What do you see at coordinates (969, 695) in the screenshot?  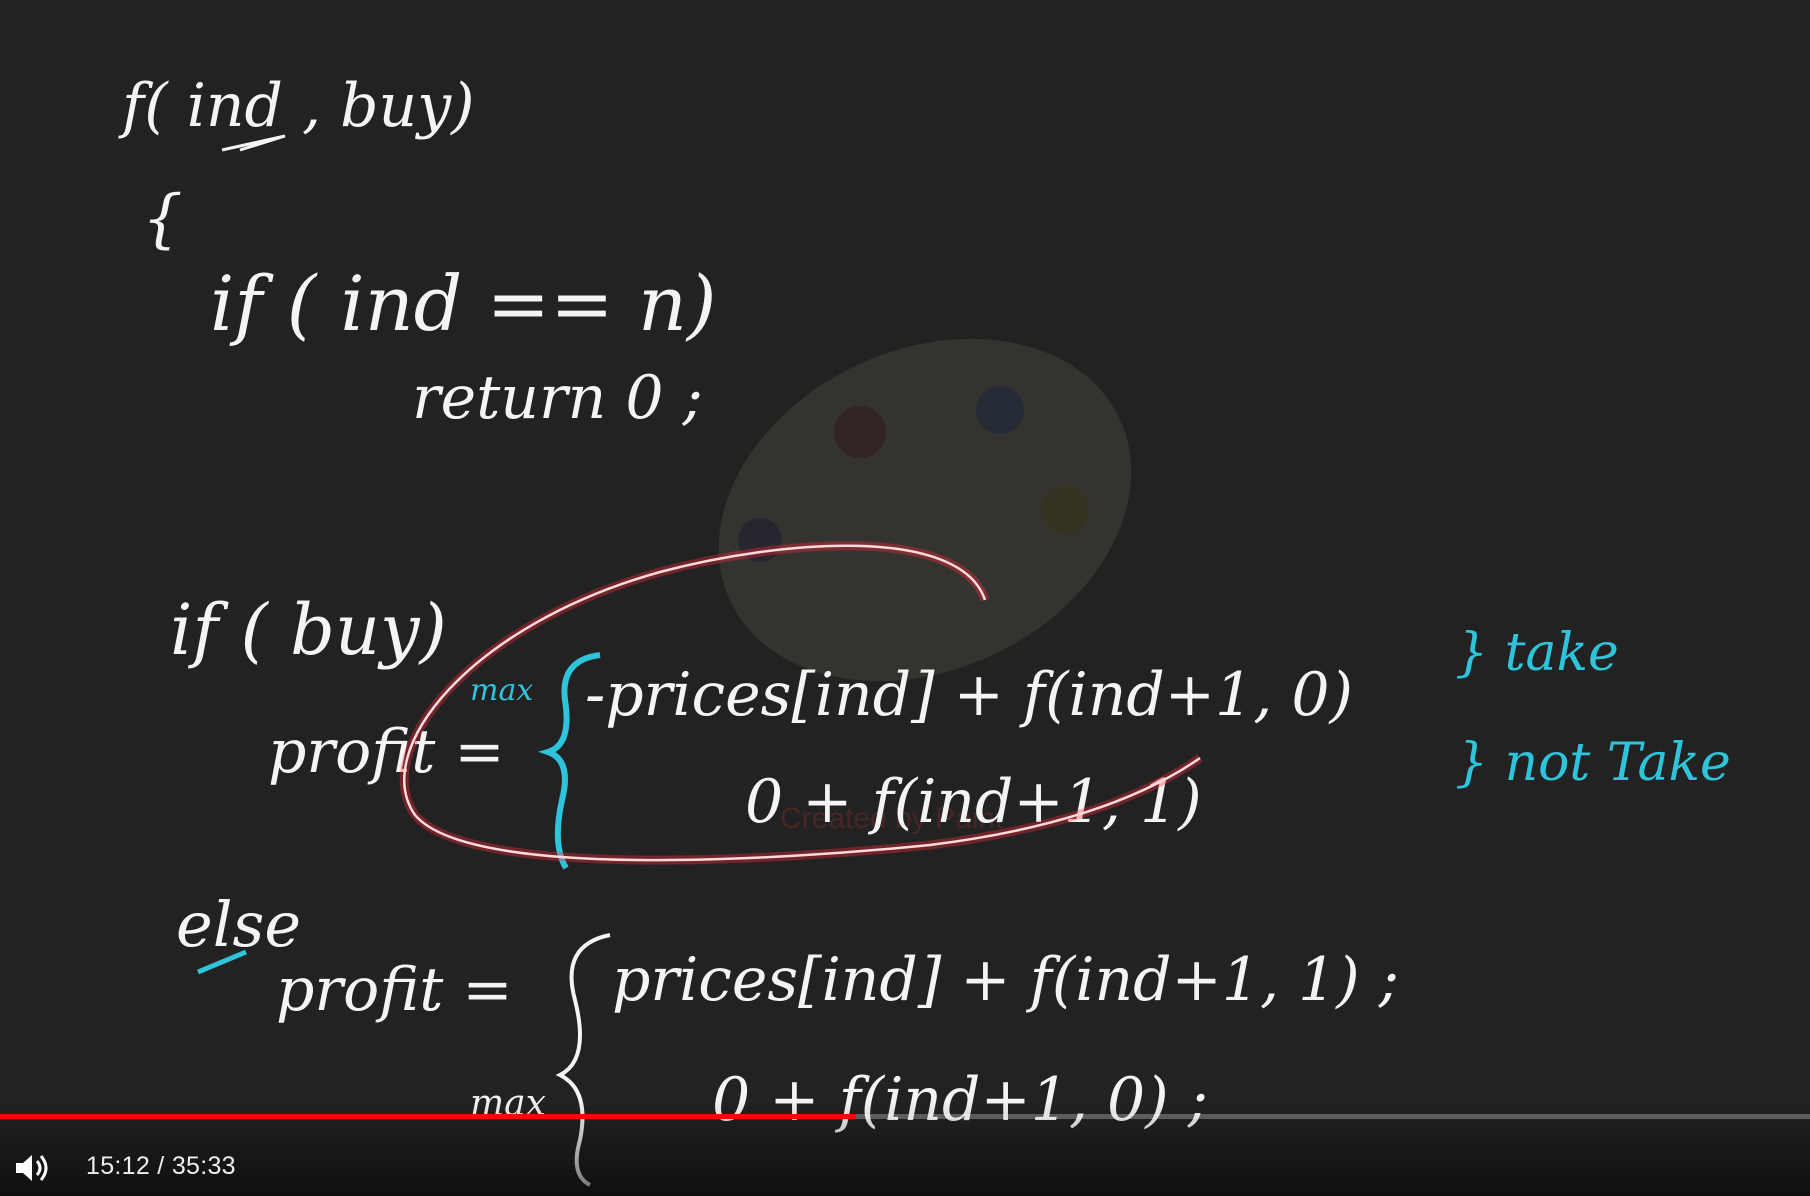 I see `take-branch: -prices[ind] + f(ind+1, 0)` at bounding box center [969, 695].